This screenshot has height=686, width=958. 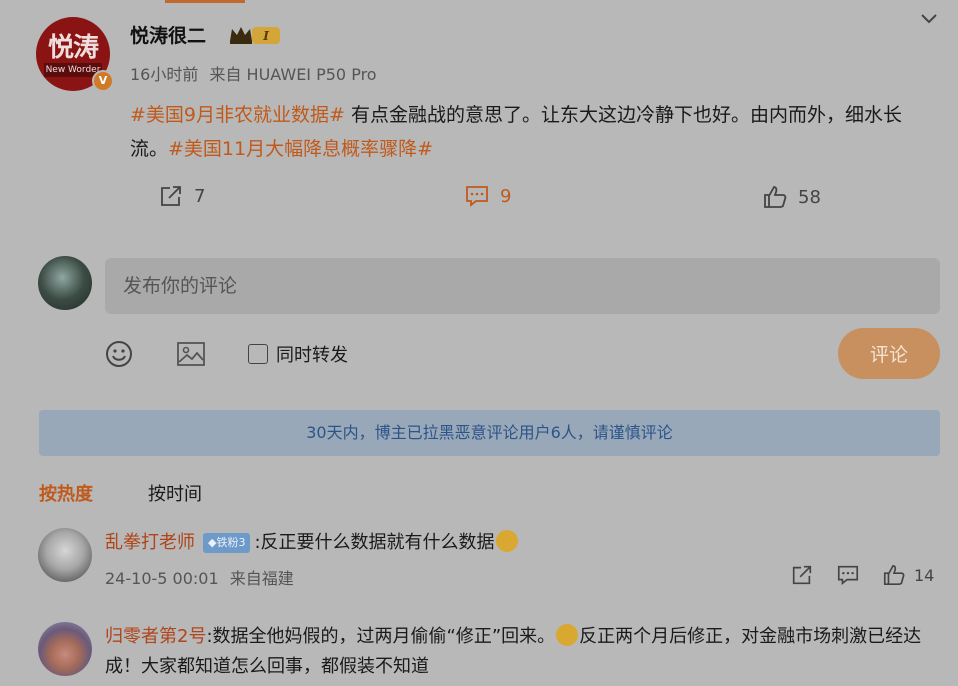 I want to click on active-tab-indicator, so click(x=205, y=1).